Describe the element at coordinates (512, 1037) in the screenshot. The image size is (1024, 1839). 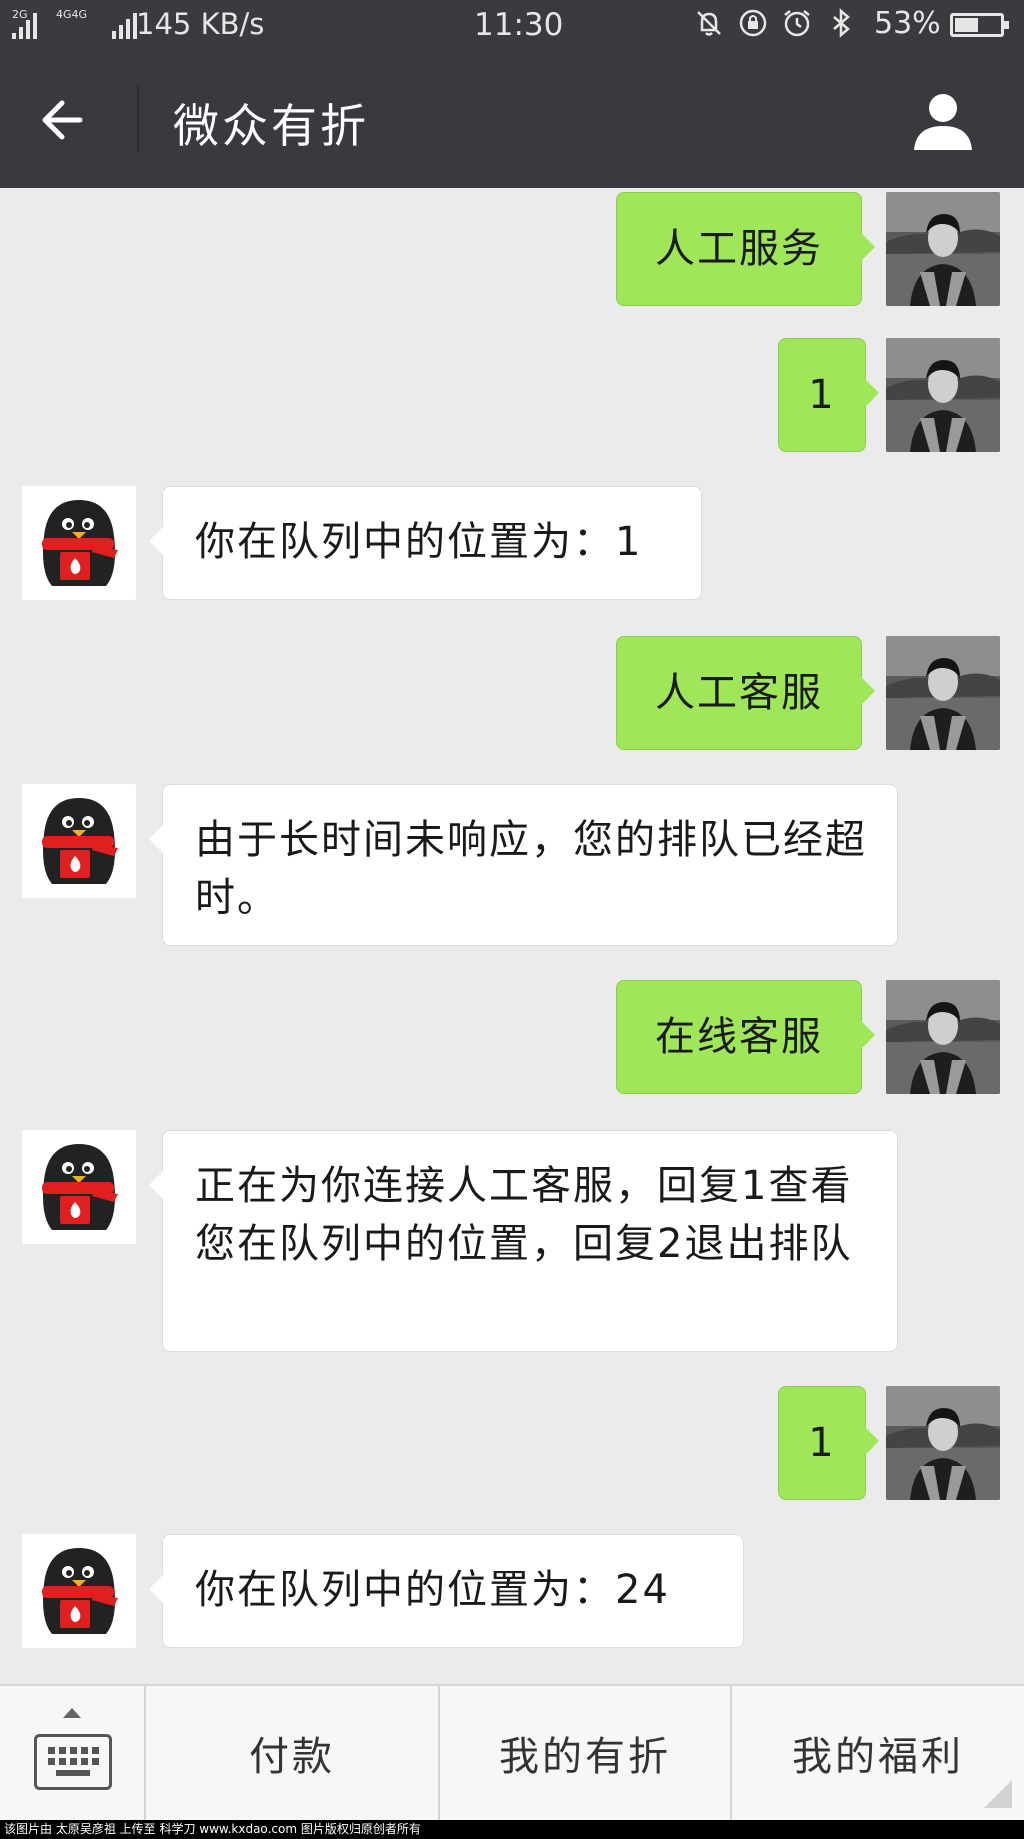
I see `outgoing-message: 在线客服` at that location.